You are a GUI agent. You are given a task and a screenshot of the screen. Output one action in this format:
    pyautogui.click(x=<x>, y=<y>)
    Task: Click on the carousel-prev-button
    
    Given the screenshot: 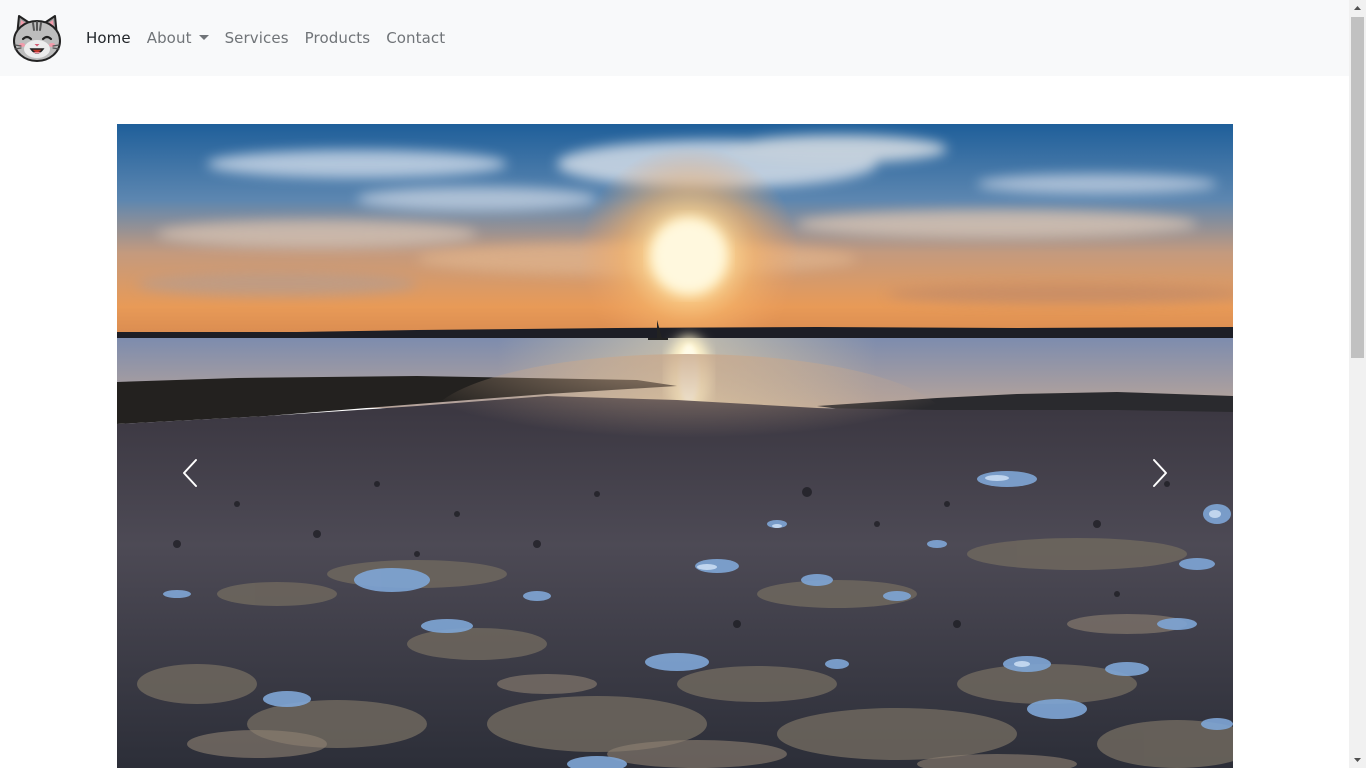 What is the action you would take?
    pyautogui.click(x=192, y=446)
    